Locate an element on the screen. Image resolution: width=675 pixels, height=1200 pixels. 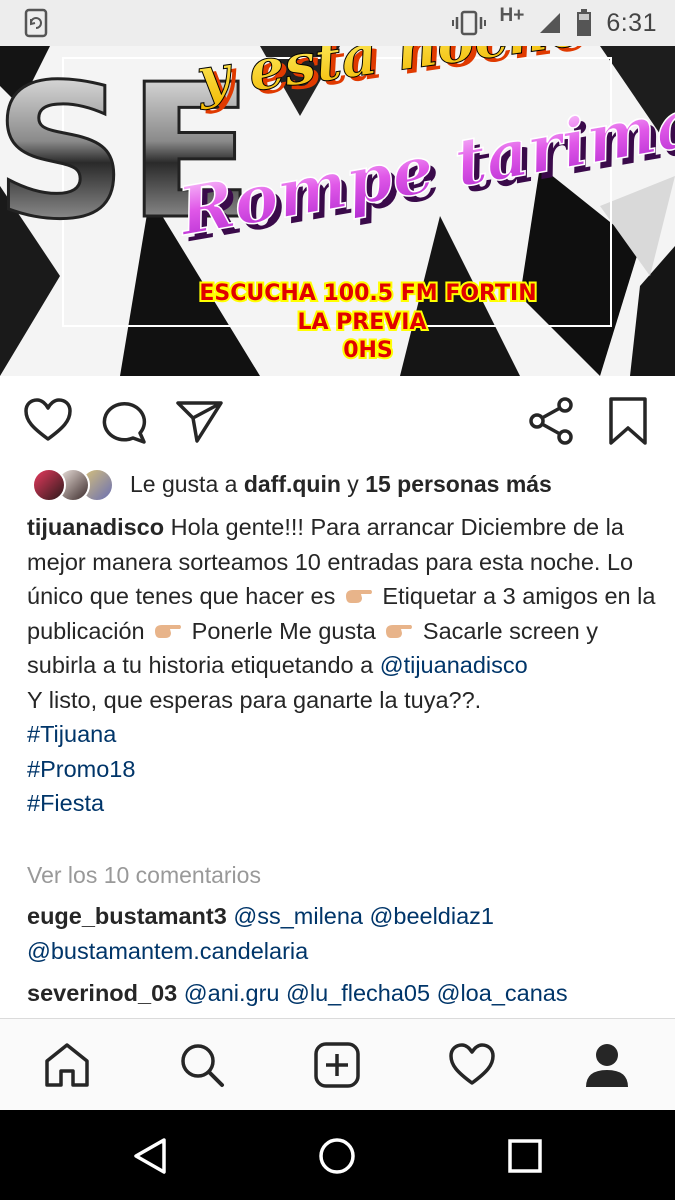
profile-icon is located at coordinates (607, 1065).